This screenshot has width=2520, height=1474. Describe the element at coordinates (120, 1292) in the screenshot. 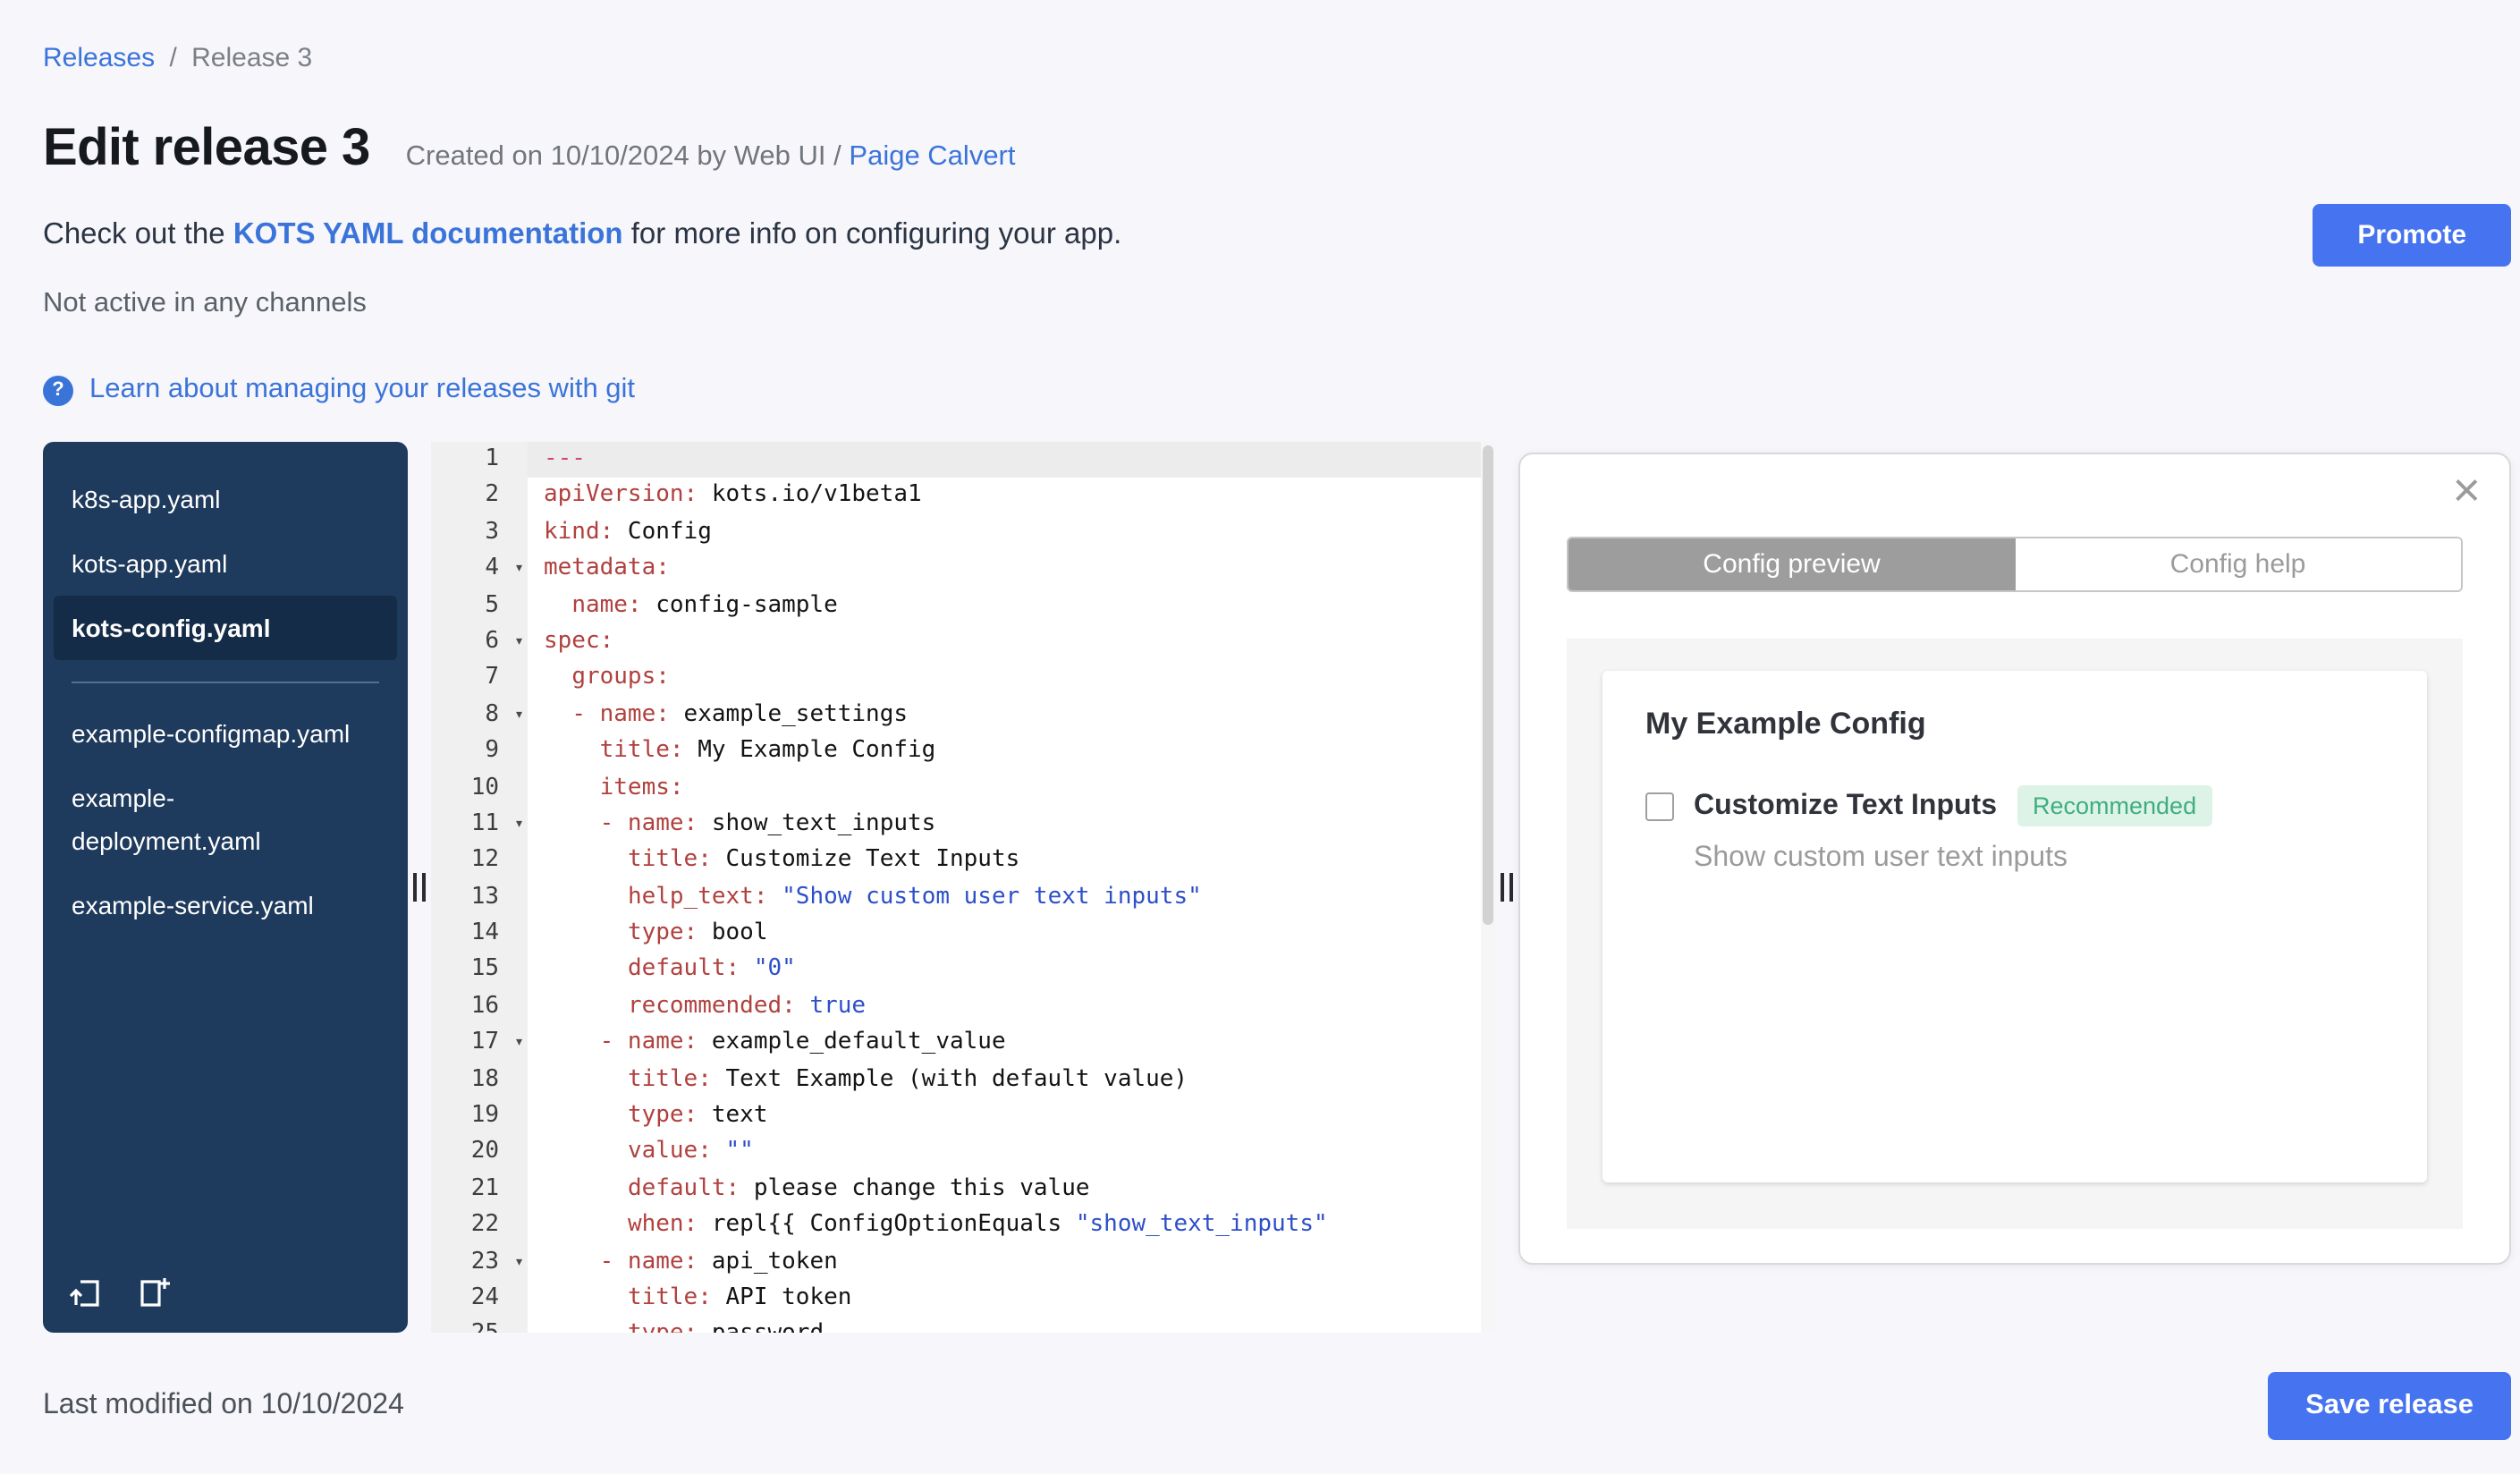

I see `file-tree-actions` at that location.